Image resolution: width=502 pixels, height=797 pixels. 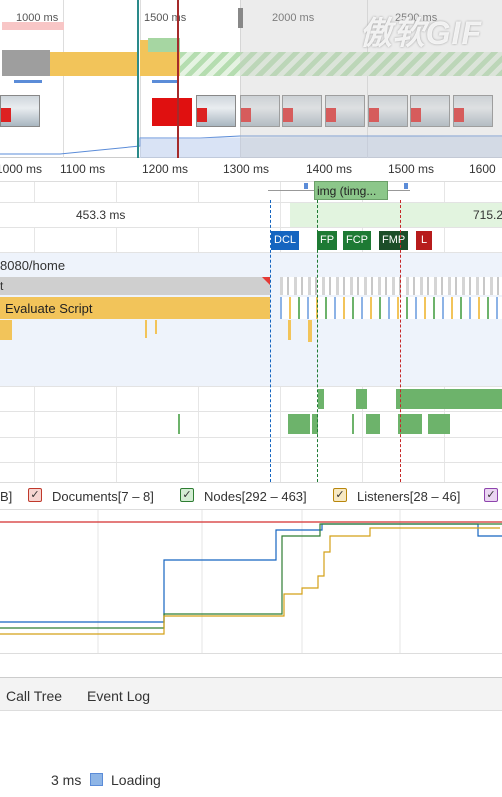 What do you see at coordinates (317, 341) in the screenshot?
I see `fp-line` at bounding box center [317, 341].